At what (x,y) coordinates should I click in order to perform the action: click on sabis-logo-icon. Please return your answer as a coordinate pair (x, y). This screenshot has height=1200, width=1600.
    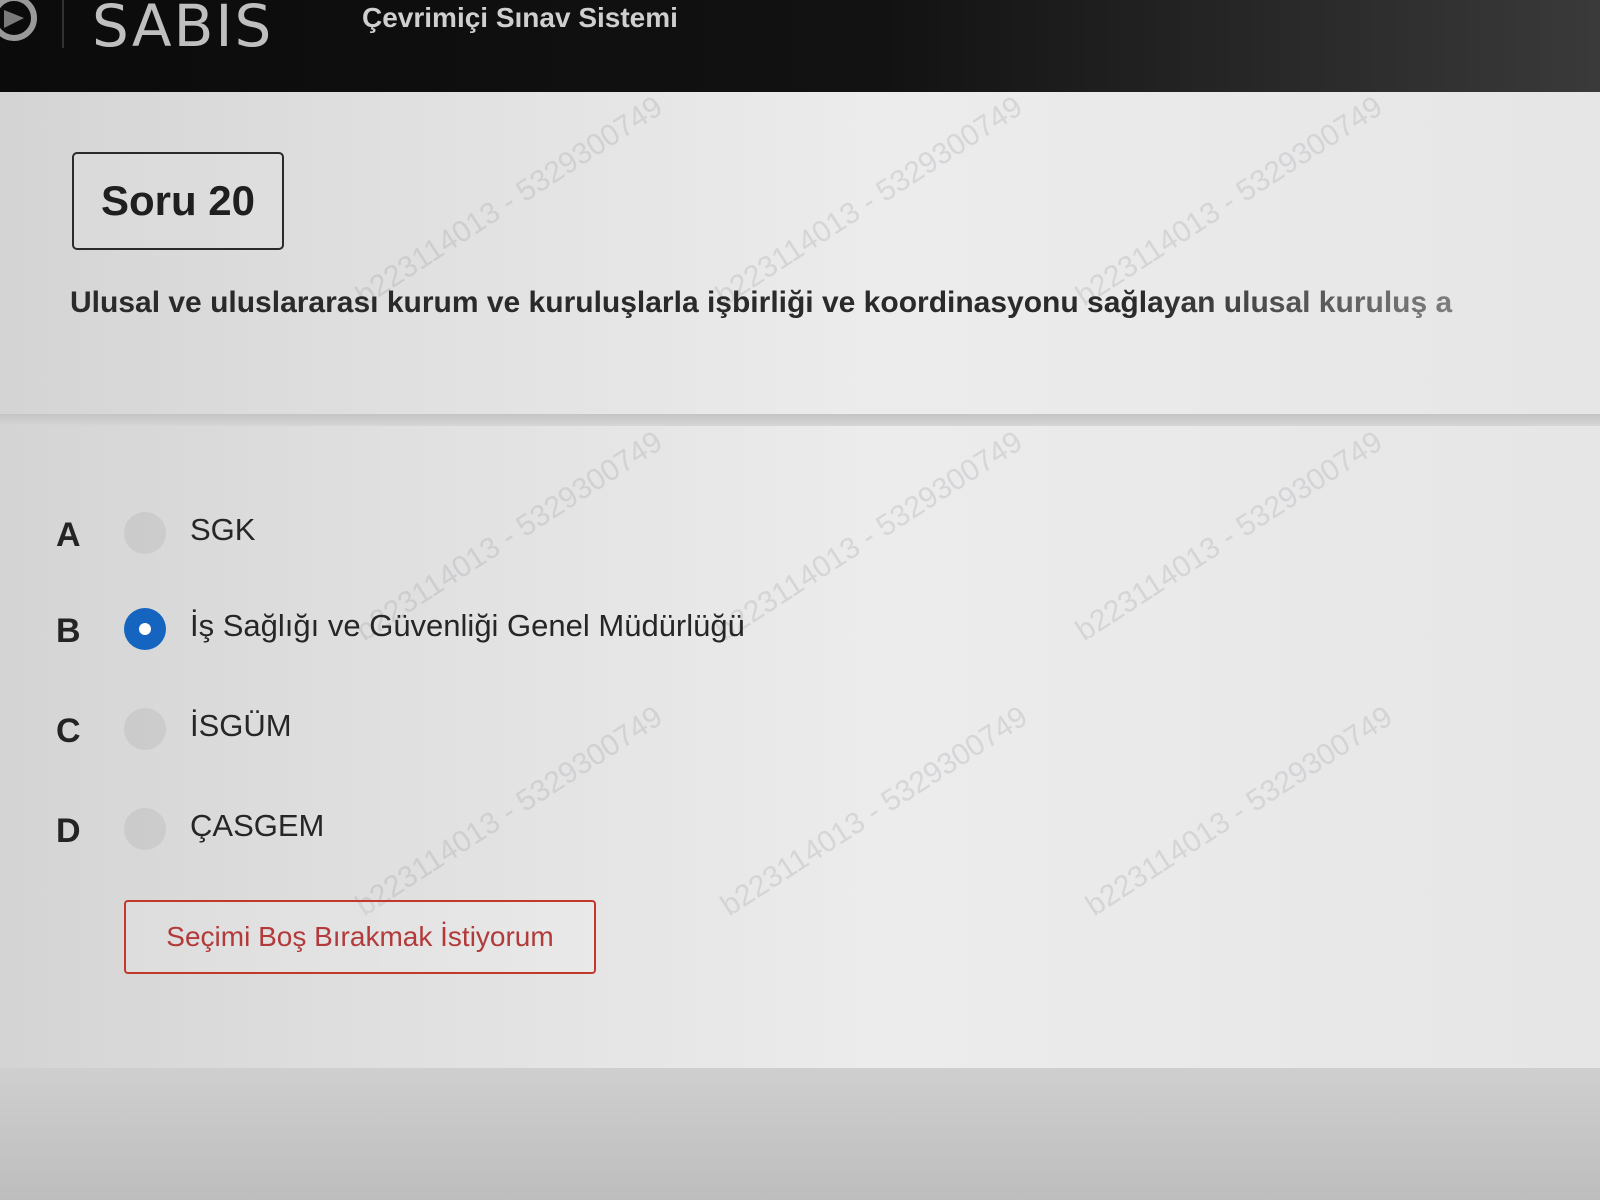
    Looking at the image, I should click on (18, 20).